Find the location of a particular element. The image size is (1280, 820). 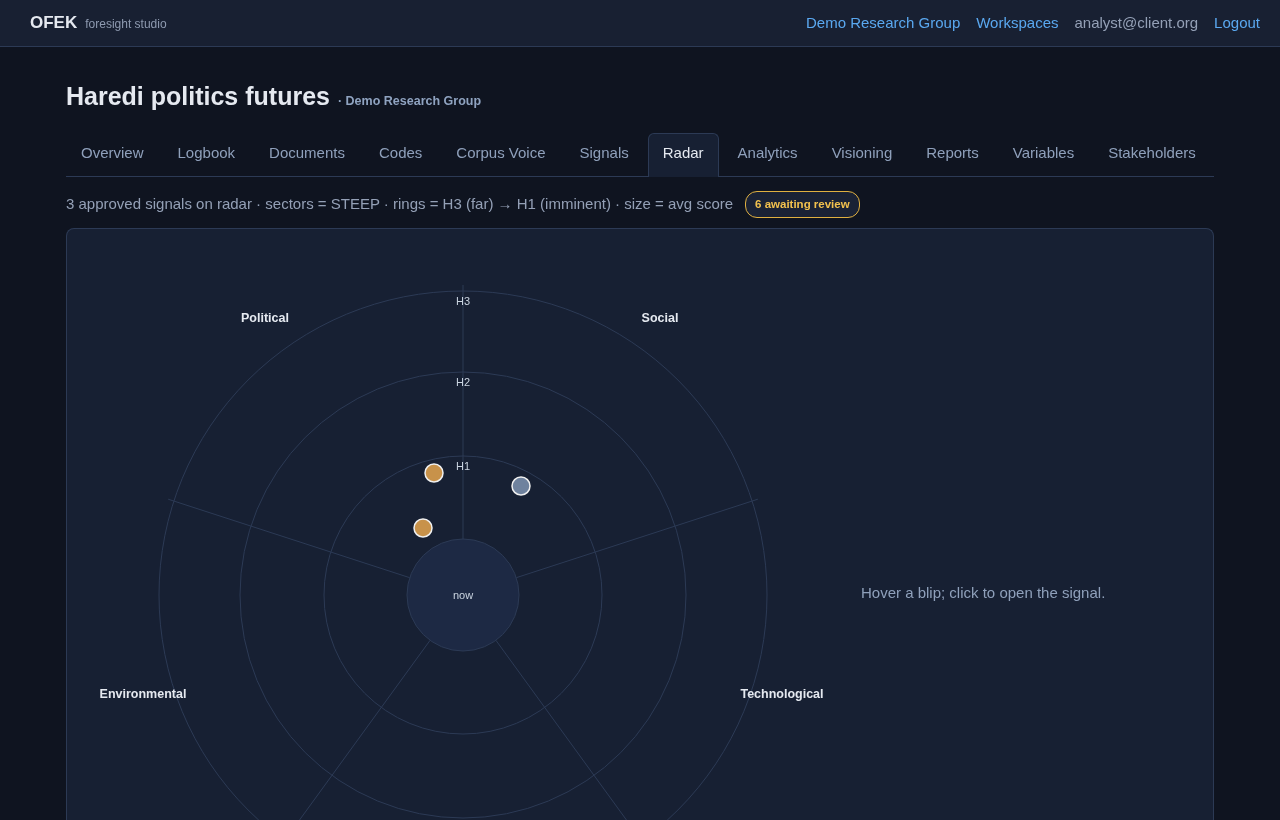

tab: Stakeholders is located at coordinates (1152, 155).